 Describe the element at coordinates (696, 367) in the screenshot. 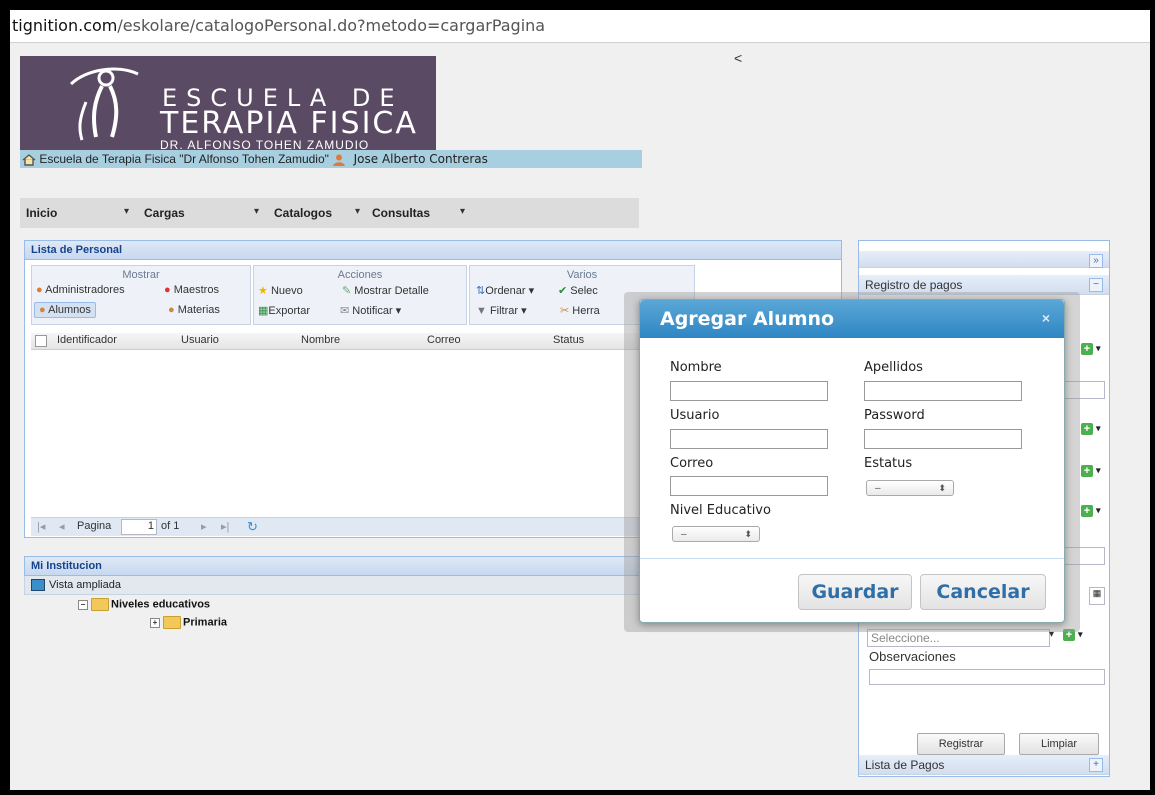

I see `nombre-label: Nombre` at that location.